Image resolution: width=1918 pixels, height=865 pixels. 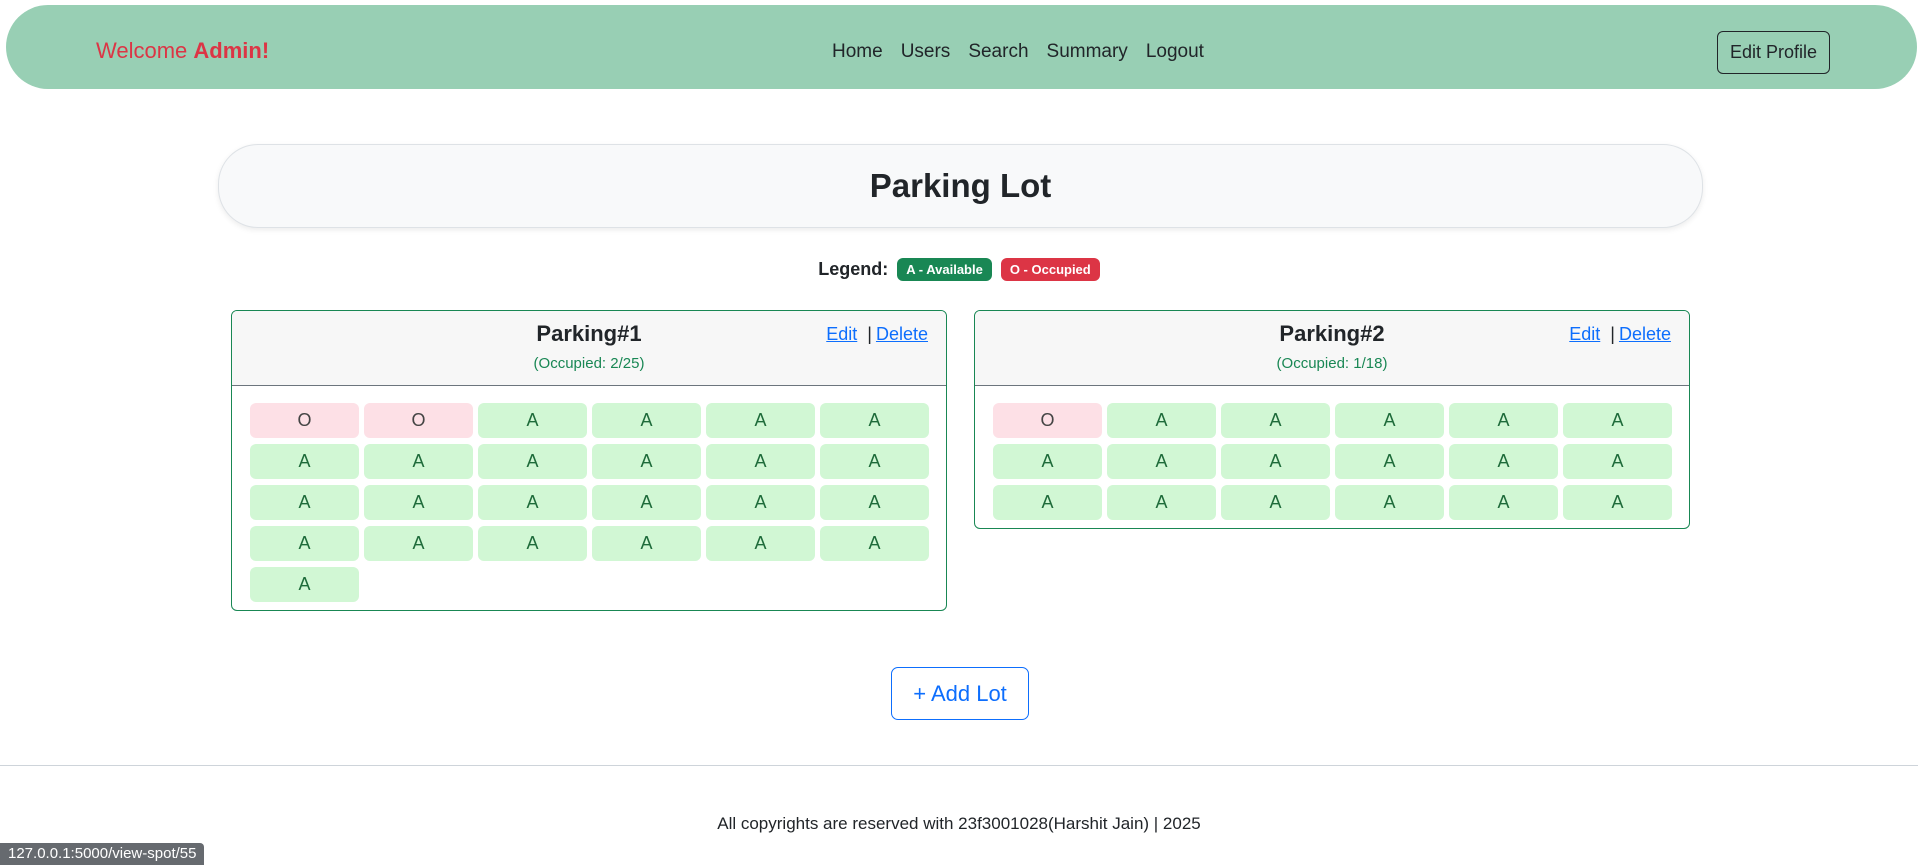 What do you see at coordinates (1050, 269) in the screenshot?
I see `legend-occupied-badge: O - Occupied` at bounding box center [1050, 269].